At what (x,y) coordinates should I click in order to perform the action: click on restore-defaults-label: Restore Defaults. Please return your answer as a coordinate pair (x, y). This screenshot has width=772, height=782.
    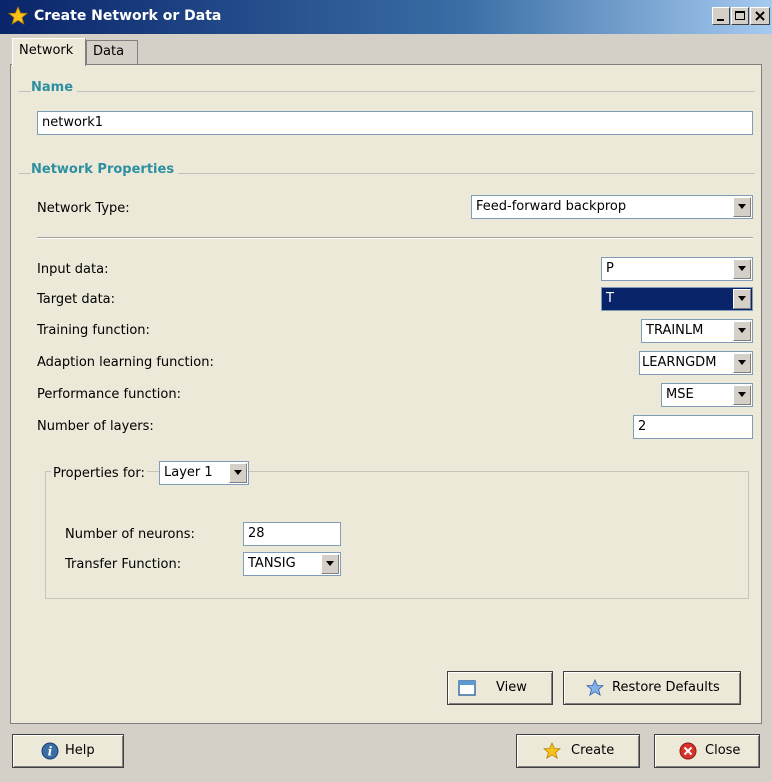
    Looking at the image, I should click on (666, 687).